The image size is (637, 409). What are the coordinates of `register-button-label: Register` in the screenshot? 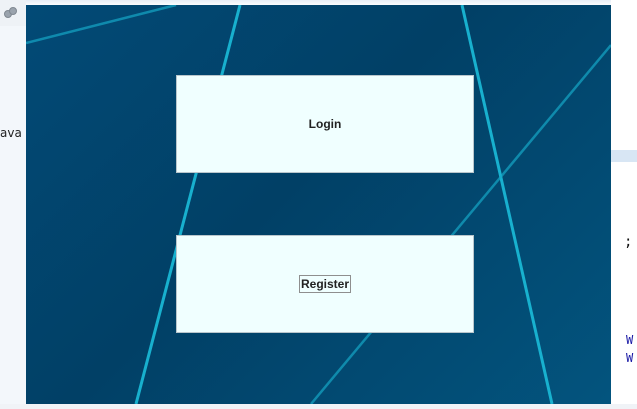 It's located at (325, 284).